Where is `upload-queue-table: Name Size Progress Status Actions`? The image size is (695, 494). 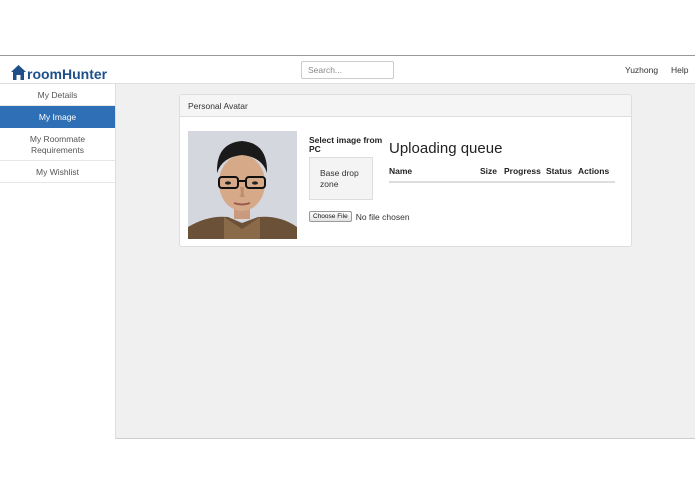 upload-queue-table: Name Size Progress Status Actions is located at coordinates (502, 174).